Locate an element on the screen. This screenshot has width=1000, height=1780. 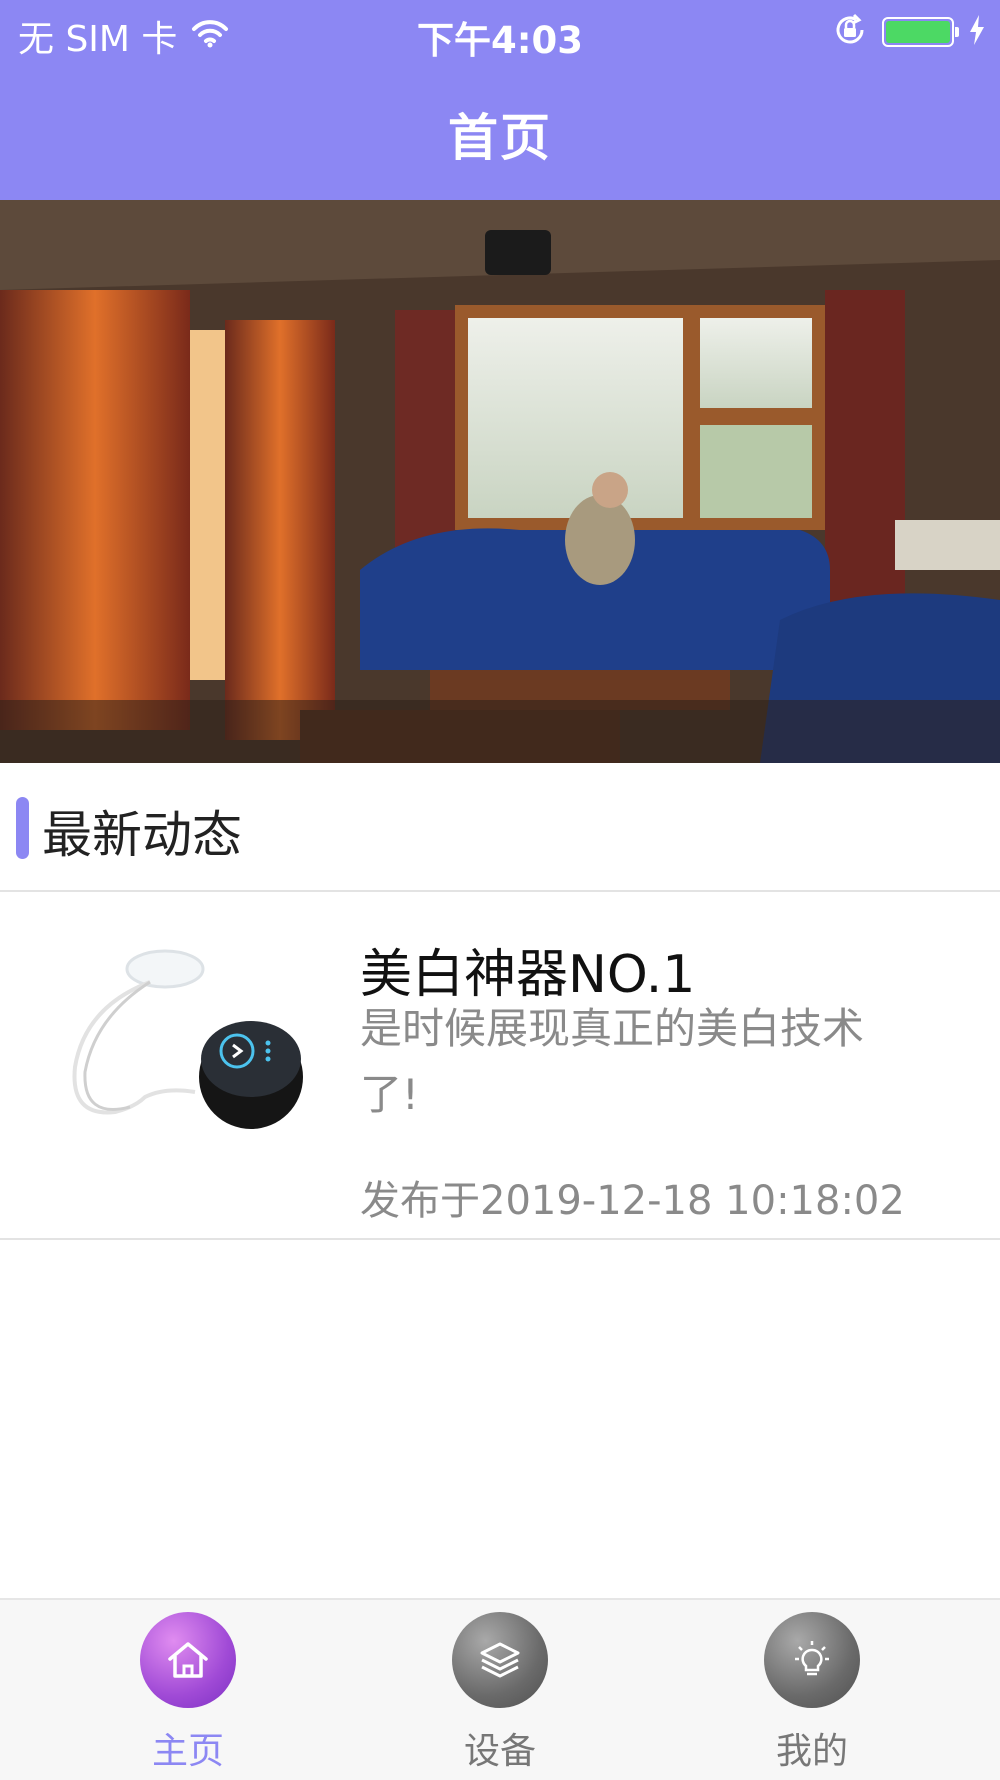
tab-devices-label: 设备 is located at coordinates (499, 1751).